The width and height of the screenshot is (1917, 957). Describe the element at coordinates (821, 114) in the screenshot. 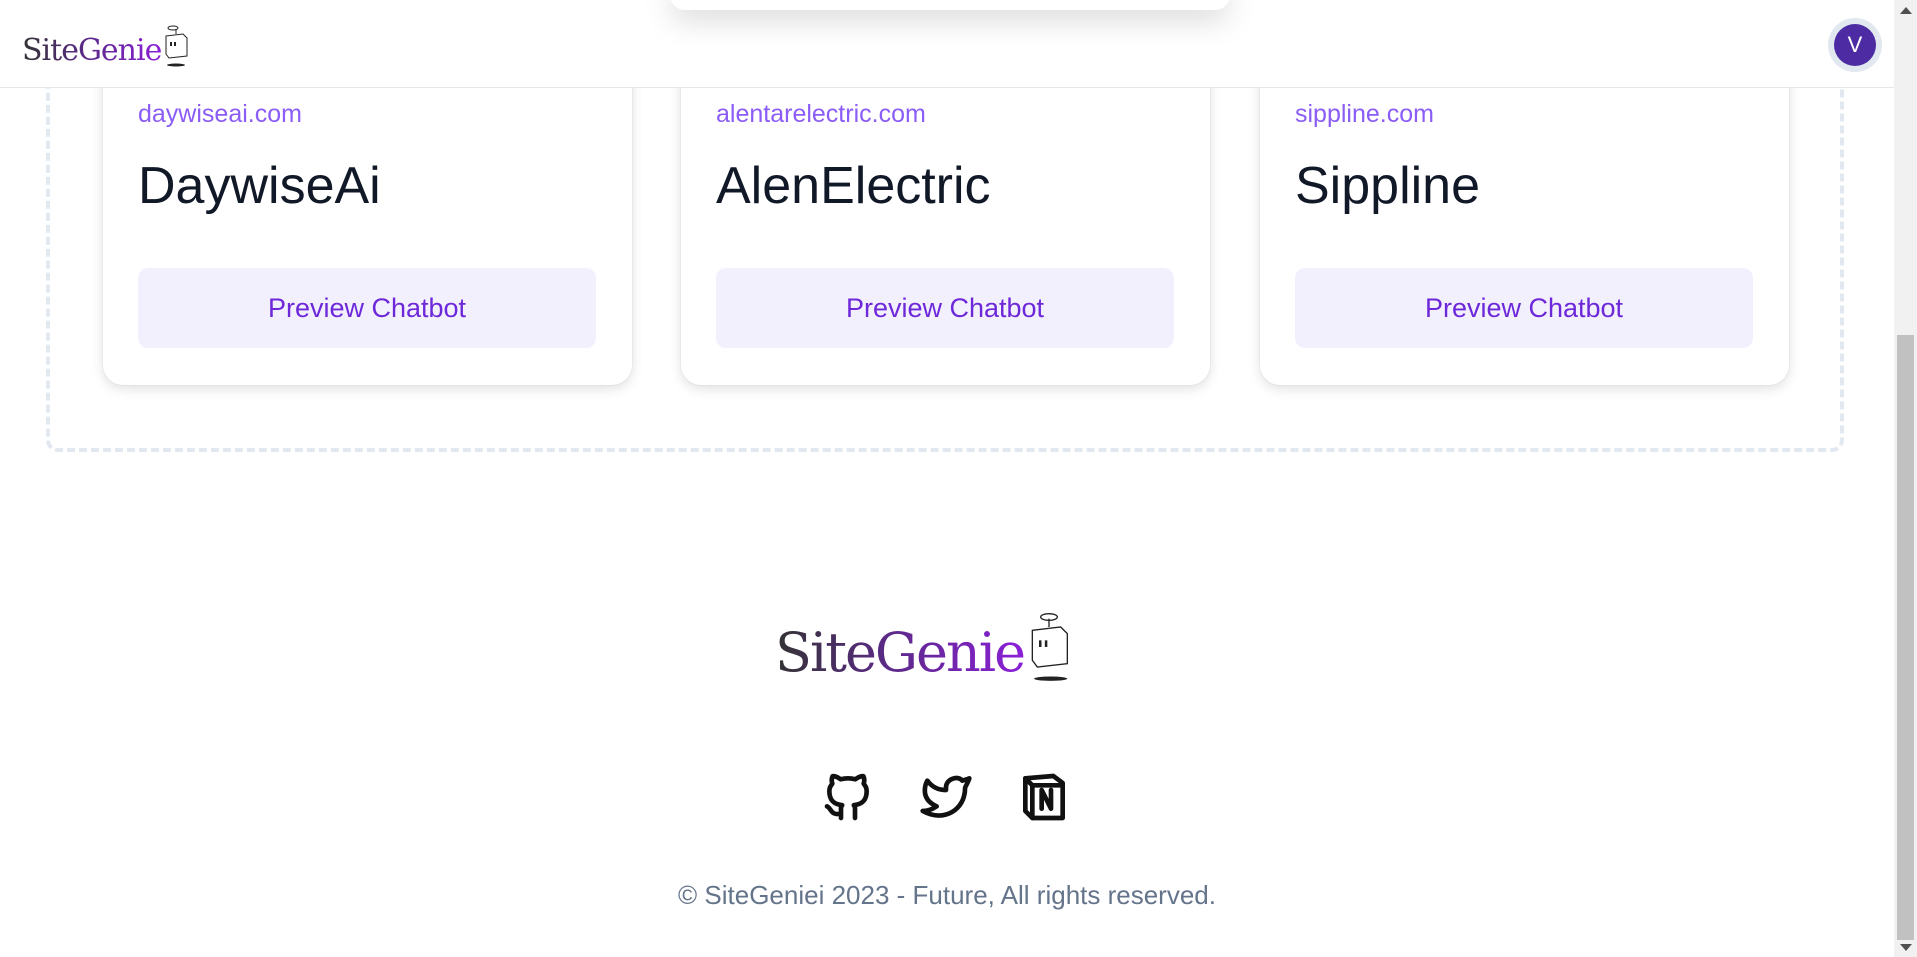

I see `card-domain: alentarelectric.com` at that location.